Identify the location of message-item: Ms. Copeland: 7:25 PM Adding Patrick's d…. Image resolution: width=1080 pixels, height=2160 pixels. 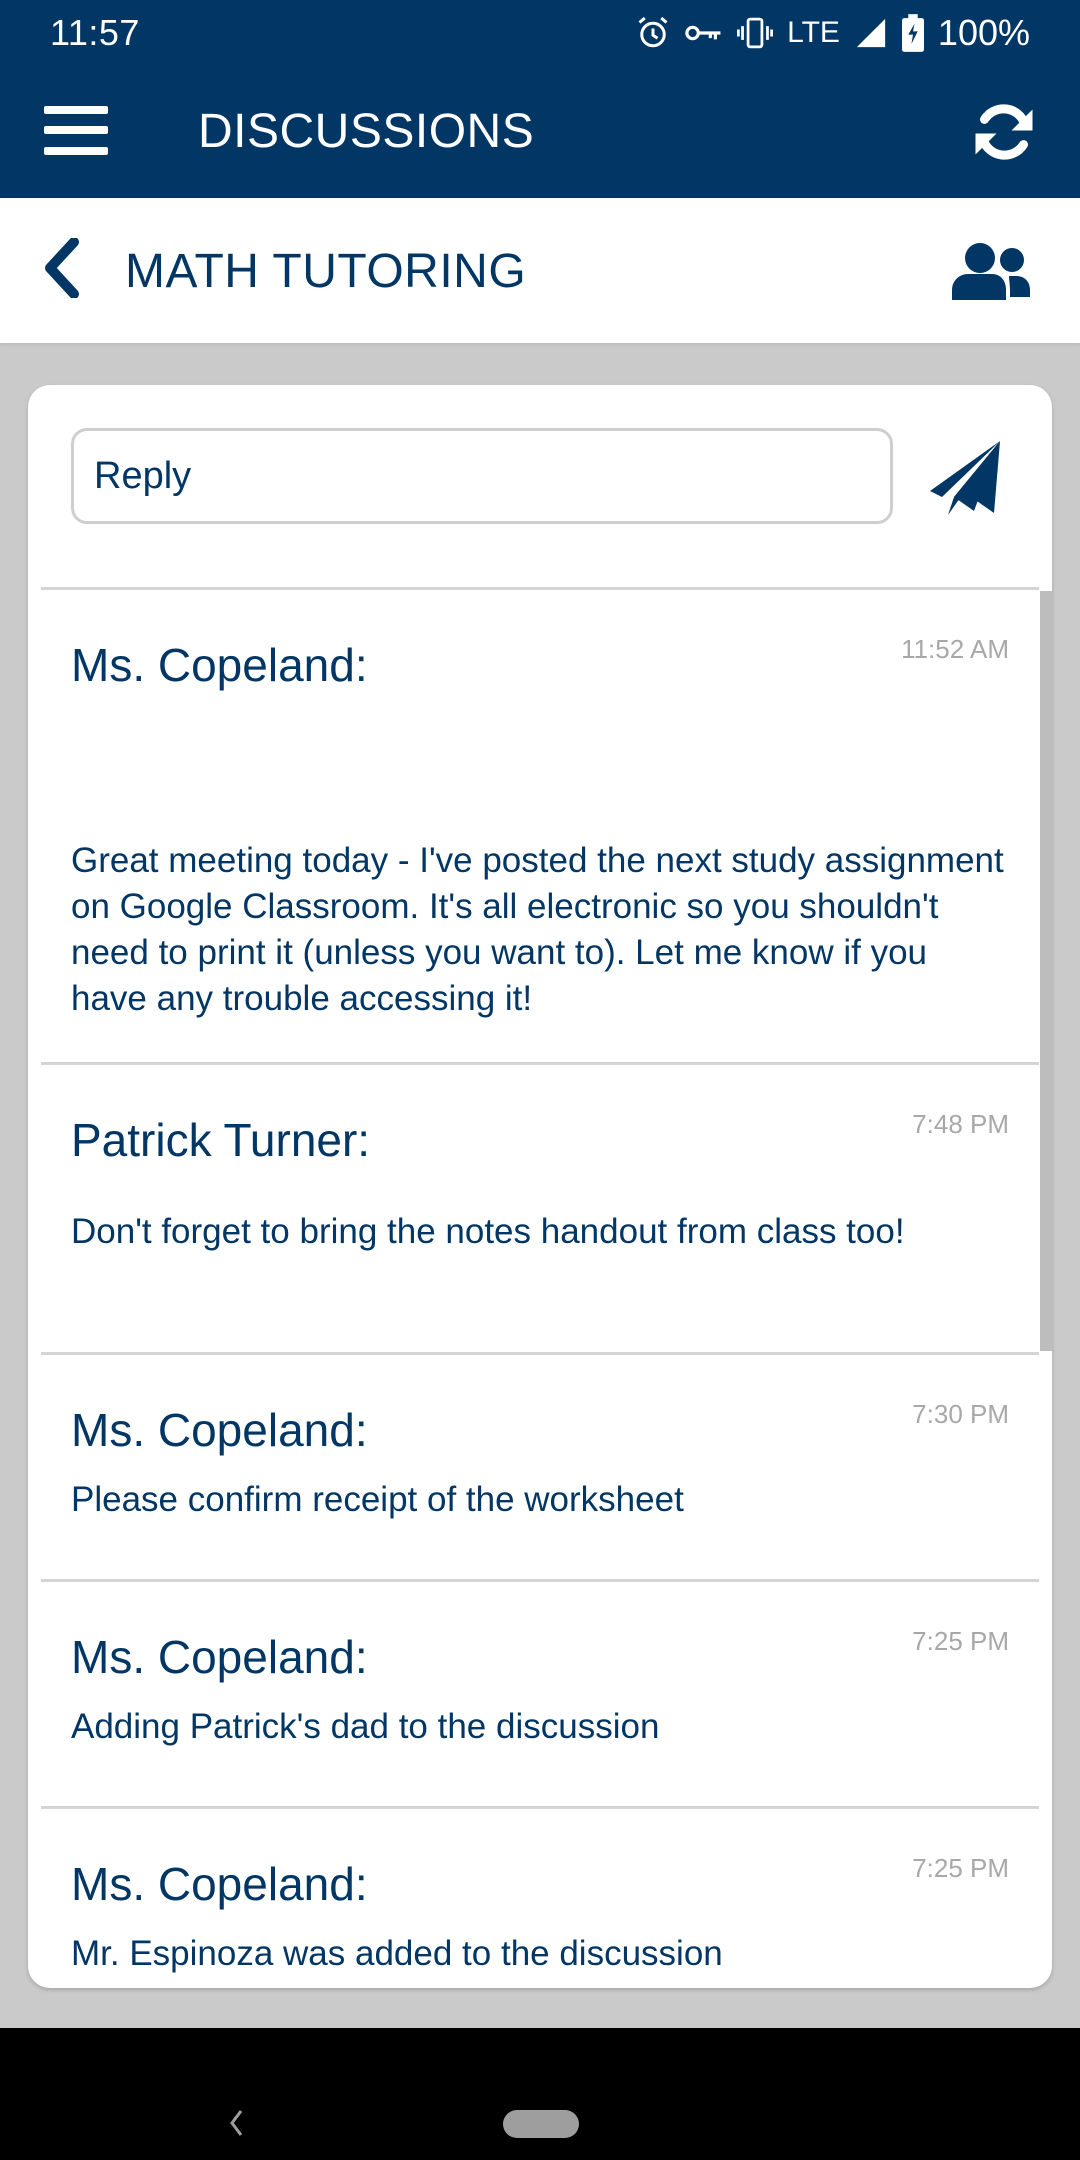
(540, 1692).